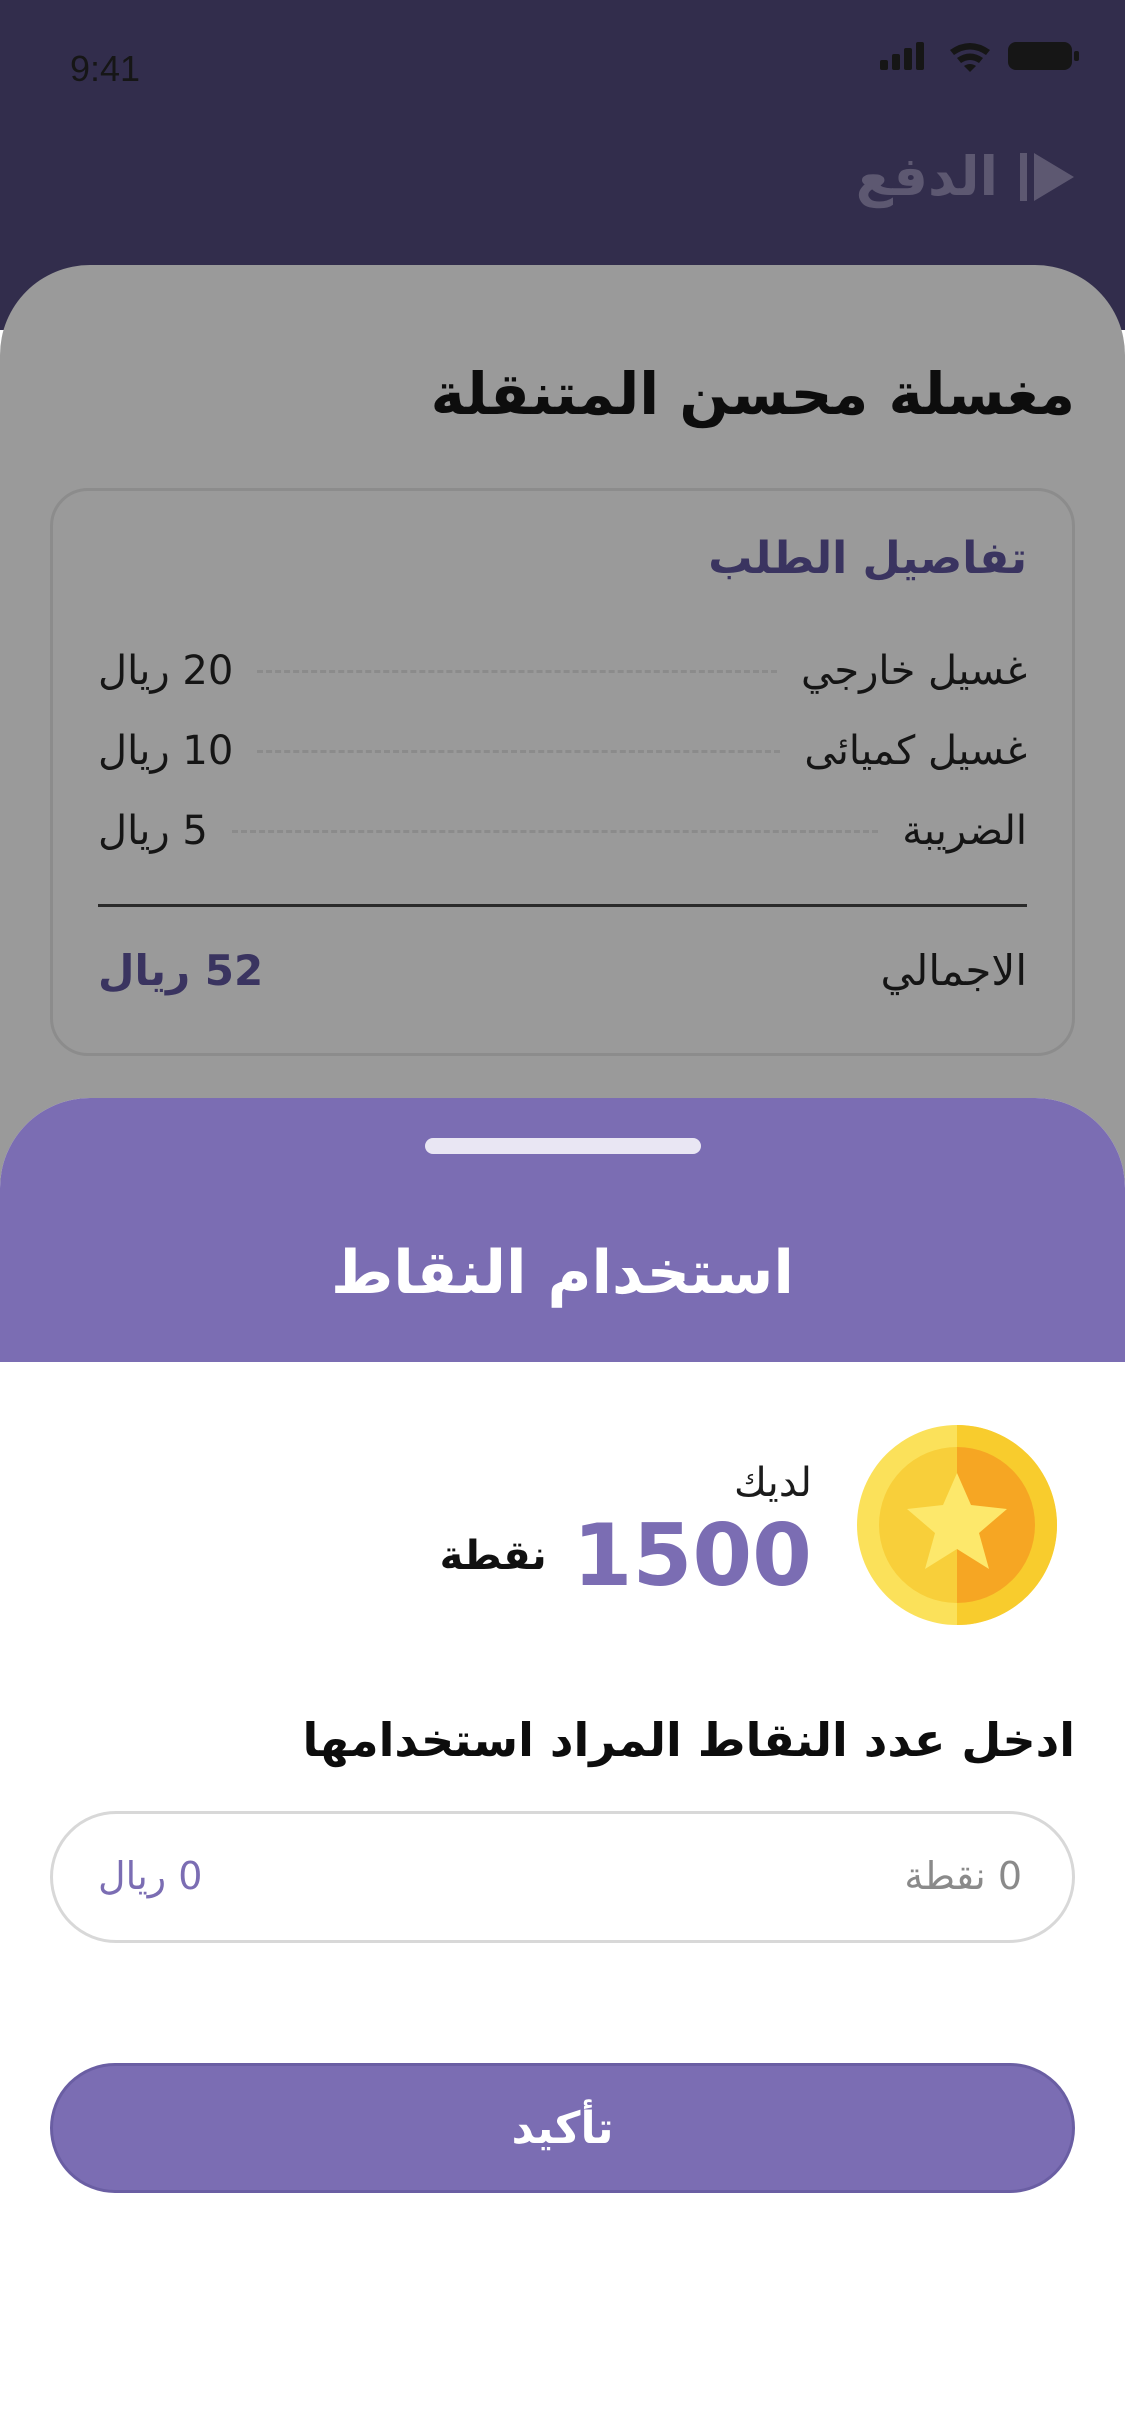 This screenshot has height=2436, width=1125. Describe the element at coordinates (902, 56) in the screenshot. I see `signal-icon` at that location.